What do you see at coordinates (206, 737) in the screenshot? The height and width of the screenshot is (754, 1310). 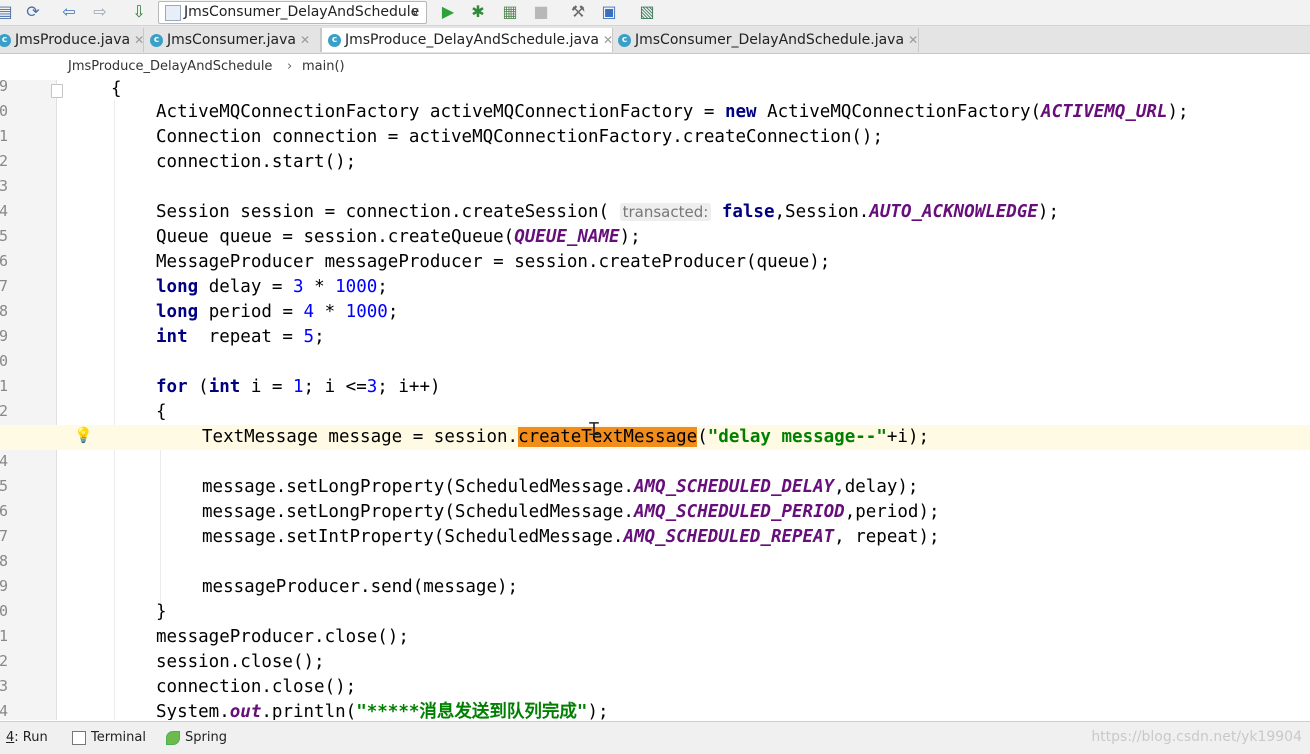 I see `spring-label: Spring` at bounding box center [206, 737].